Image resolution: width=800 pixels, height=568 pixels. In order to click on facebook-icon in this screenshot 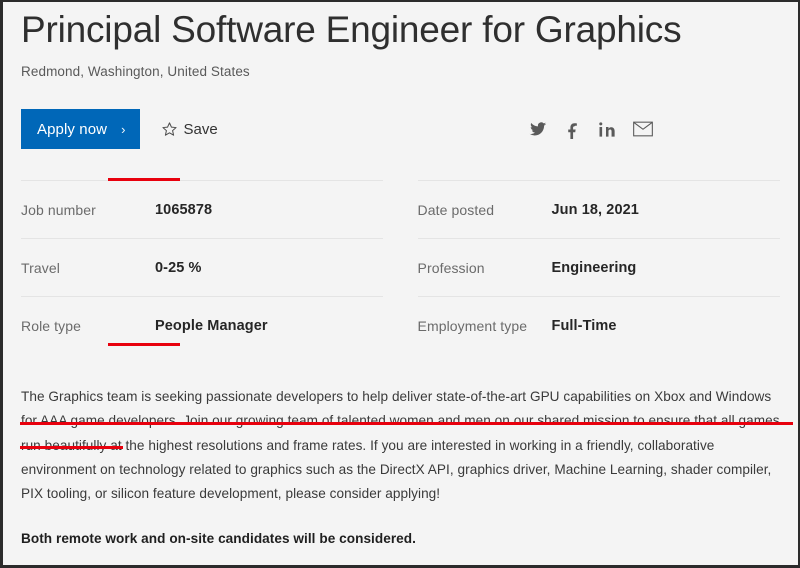, I will do `click(572, 129)`.